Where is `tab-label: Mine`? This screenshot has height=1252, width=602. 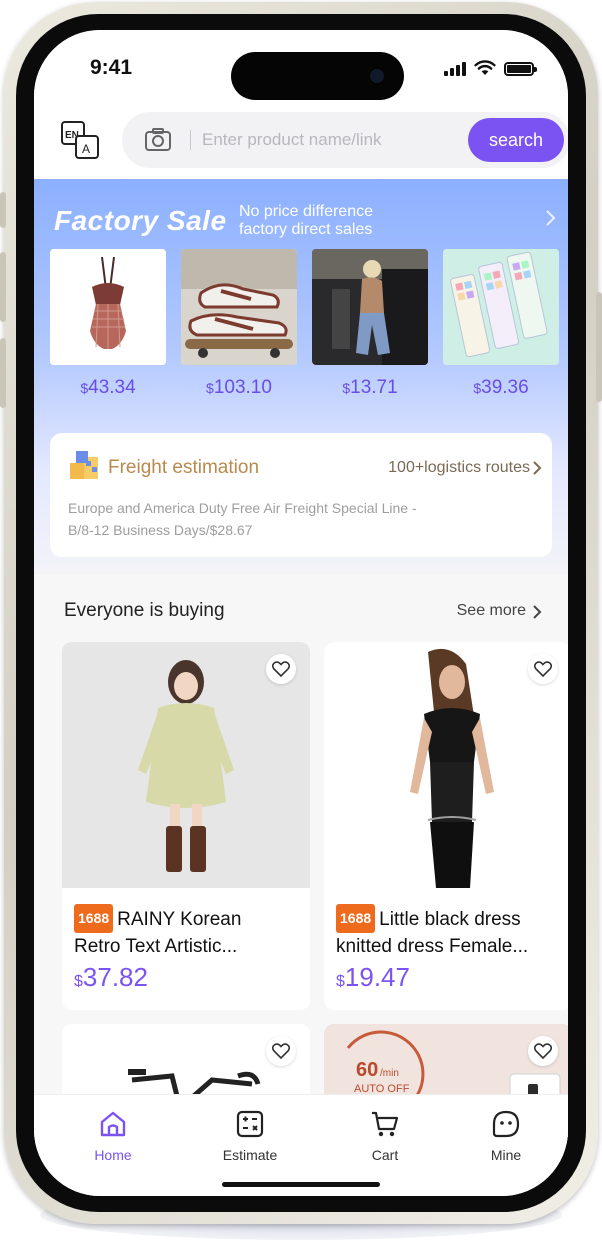 tab-label: Mine is located at coordinates (506, 1155).